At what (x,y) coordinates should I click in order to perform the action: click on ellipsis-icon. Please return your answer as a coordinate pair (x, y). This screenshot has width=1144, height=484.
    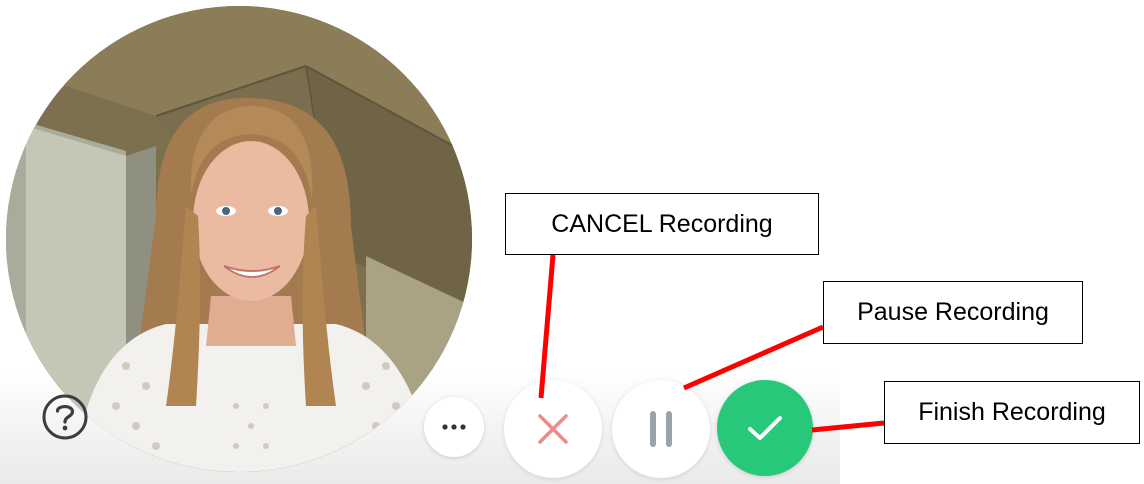
    Looking at the image, I should click on (454, 427).